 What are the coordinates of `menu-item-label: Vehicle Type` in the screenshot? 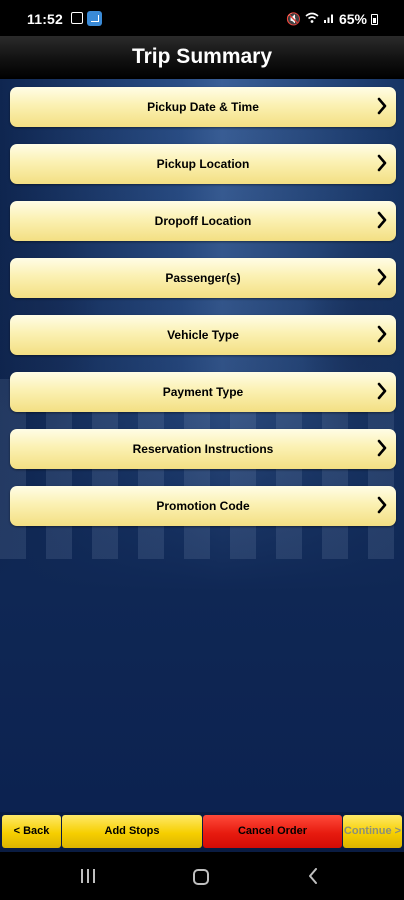 It's located at (203, 335).